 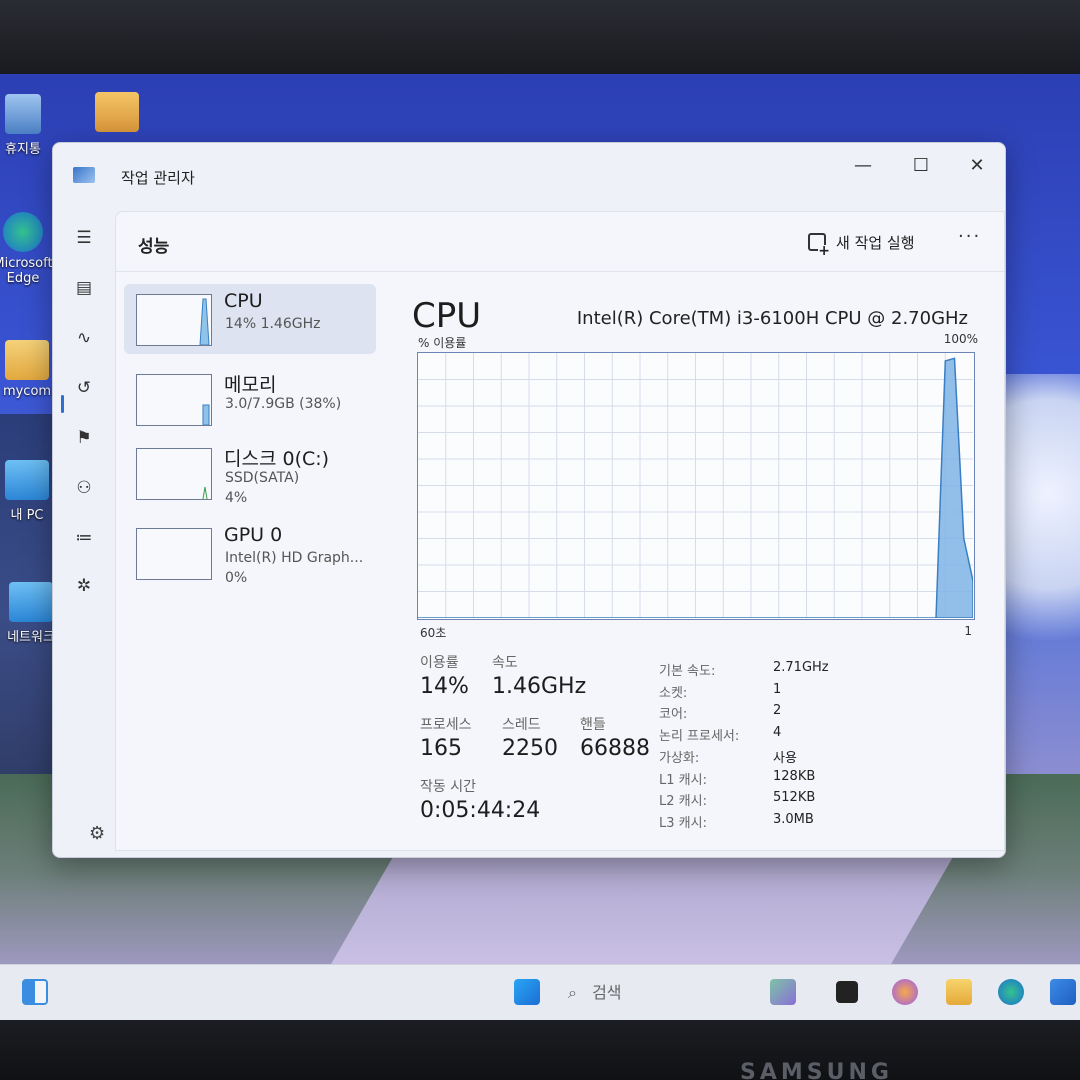 I want to click on spec-key: 기본 속도:, so click(x=687, y=671).